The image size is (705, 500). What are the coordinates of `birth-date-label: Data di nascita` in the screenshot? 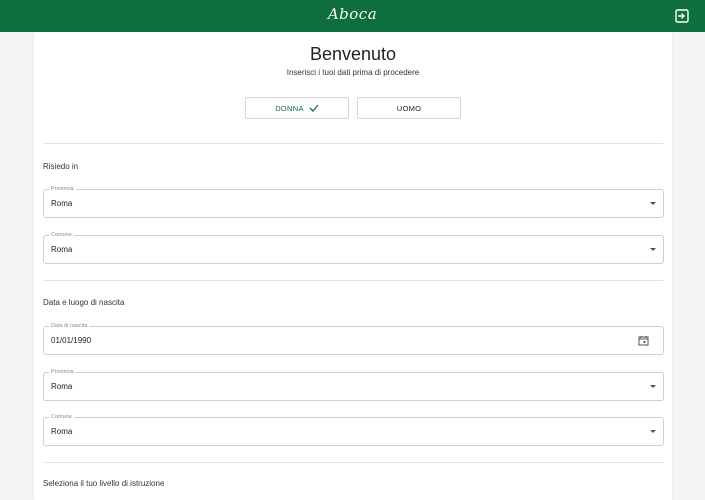 It's located at (69, 326).